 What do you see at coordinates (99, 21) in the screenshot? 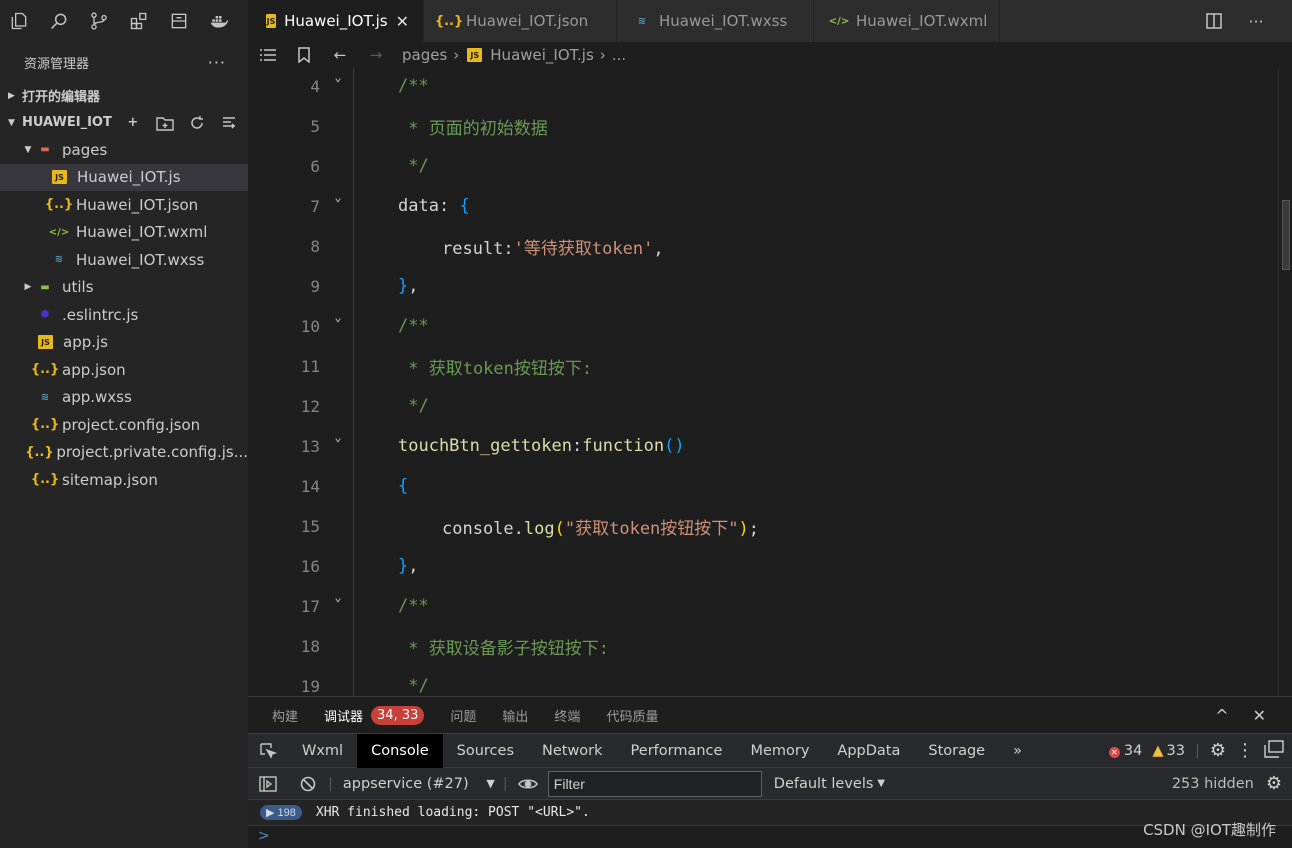
I see `source-control-icon` at bounding box center [99, 21].